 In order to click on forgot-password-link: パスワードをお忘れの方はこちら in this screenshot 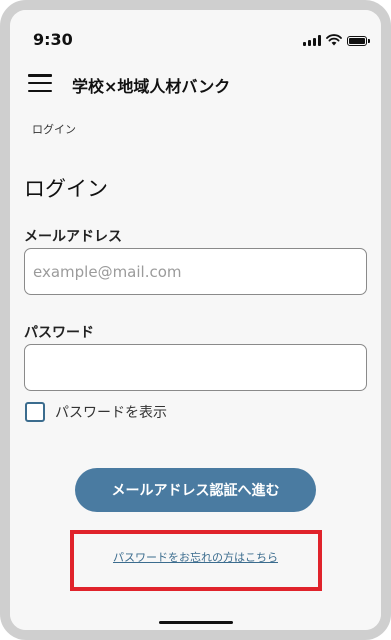, I will do `click(195, 557)`.